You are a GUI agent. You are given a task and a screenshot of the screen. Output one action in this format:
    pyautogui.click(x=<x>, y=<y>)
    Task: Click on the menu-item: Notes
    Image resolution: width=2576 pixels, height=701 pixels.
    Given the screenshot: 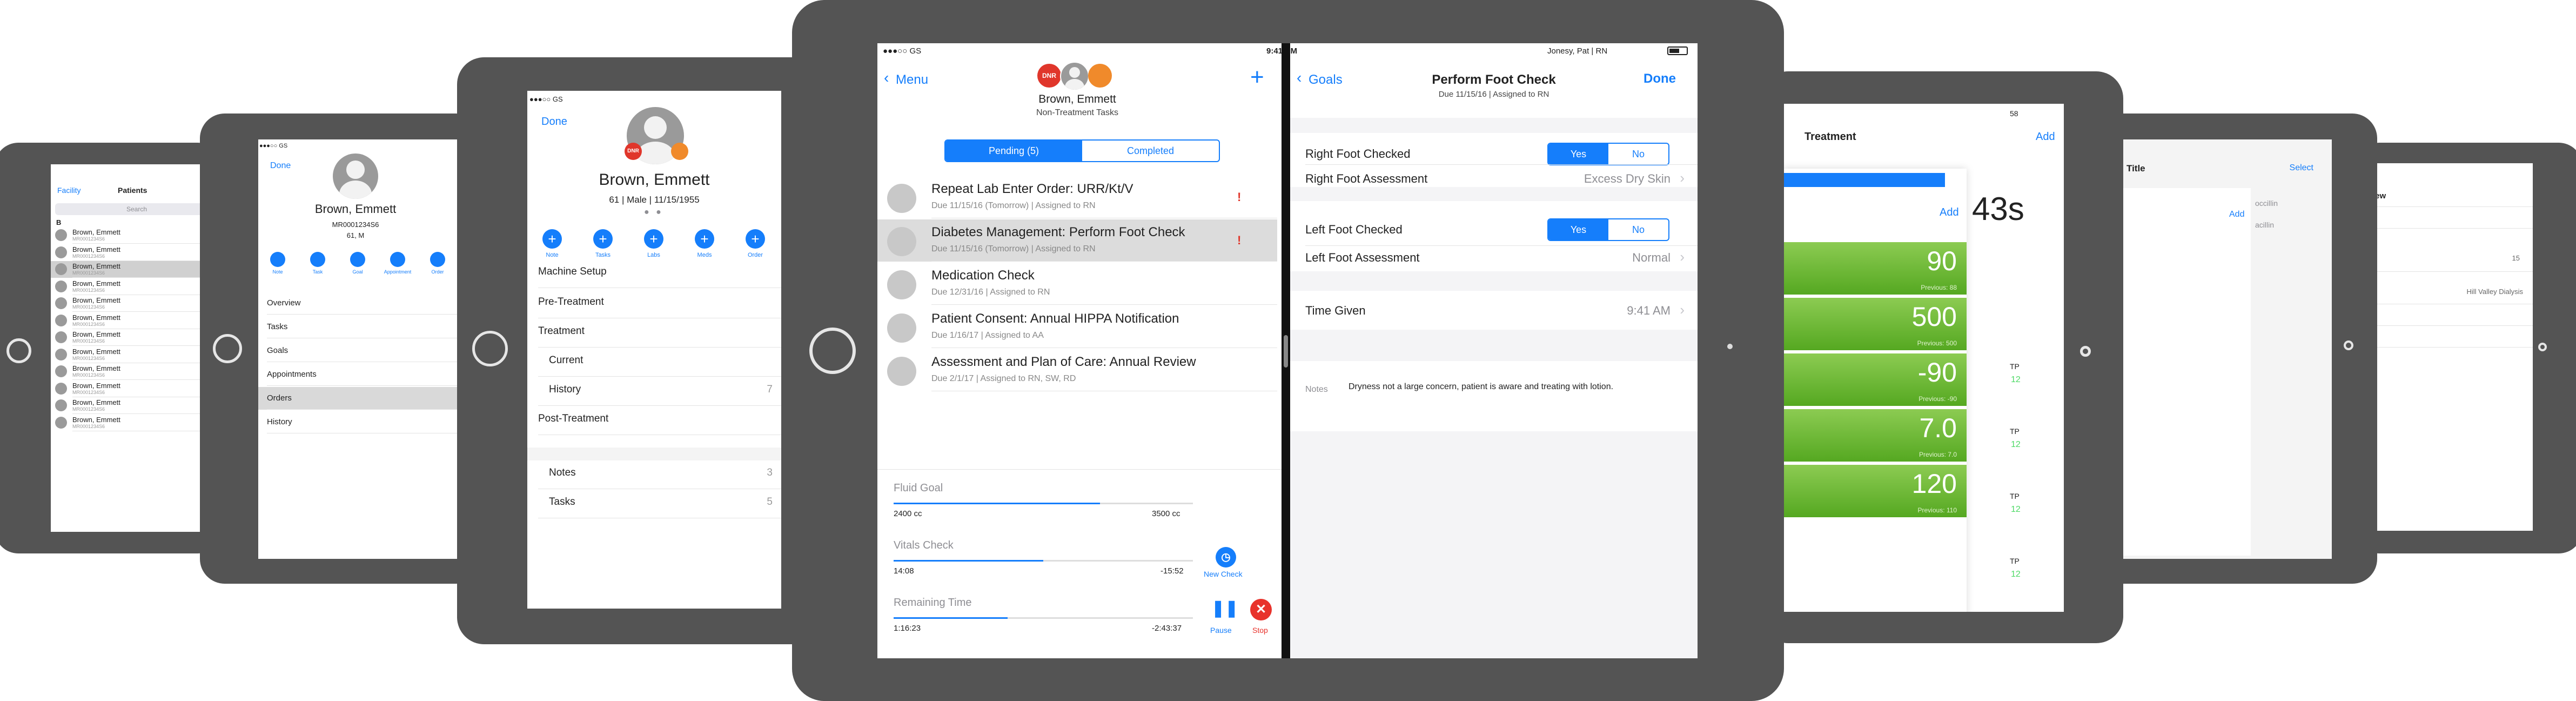 What is the action you would take?
    pyautogui.click(x=562, y=473)
    